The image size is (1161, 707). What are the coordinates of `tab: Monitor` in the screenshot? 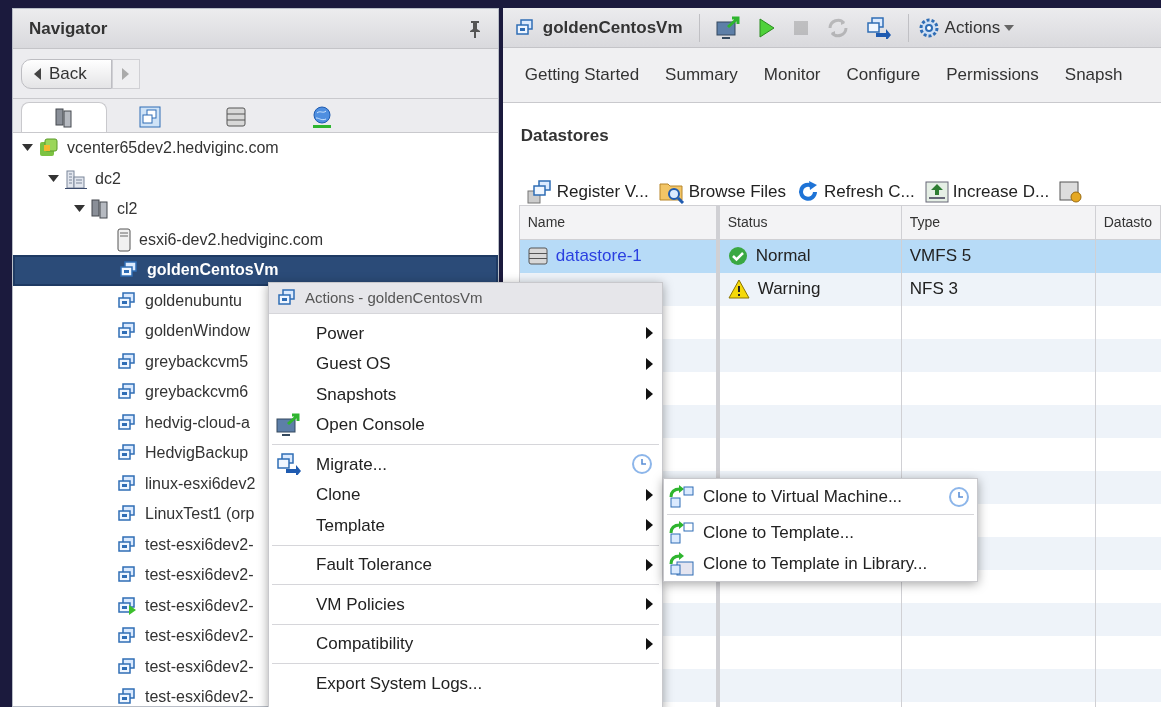 It's located at (792, 75).